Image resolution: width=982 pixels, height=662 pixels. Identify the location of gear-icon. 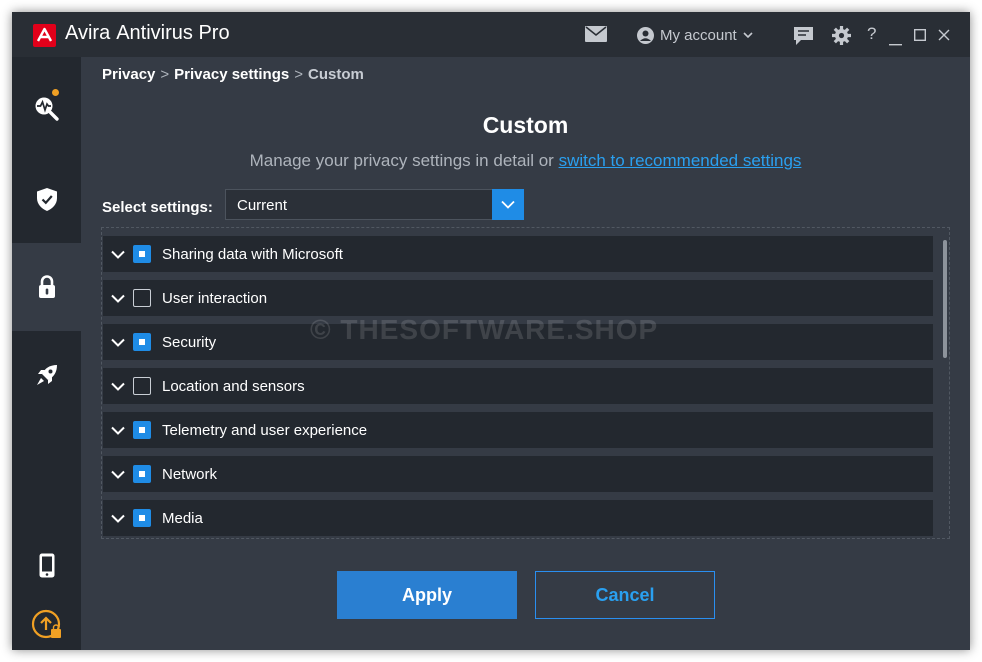
(841, 38).